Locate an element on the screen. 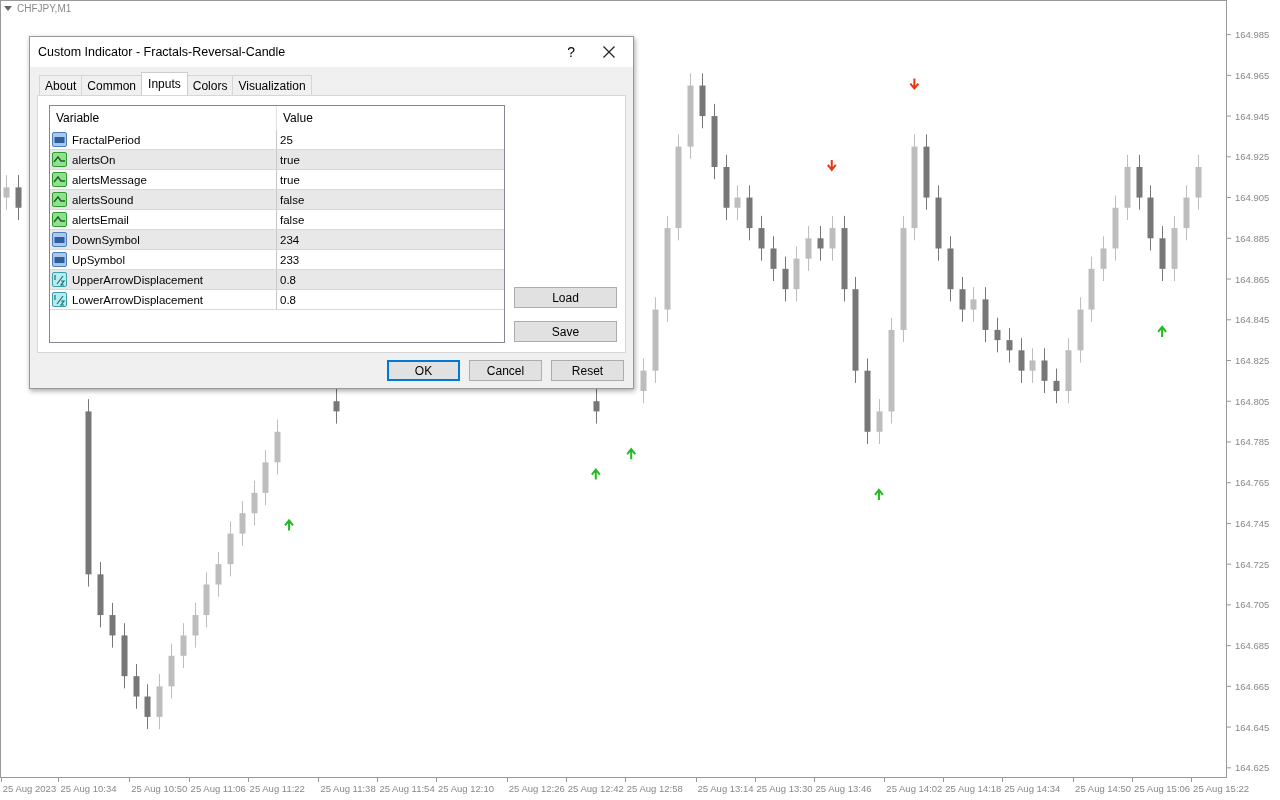 The width and height of the screenshot is (1280, 800). variable-value: 233 is located at coordinates (290, 259).